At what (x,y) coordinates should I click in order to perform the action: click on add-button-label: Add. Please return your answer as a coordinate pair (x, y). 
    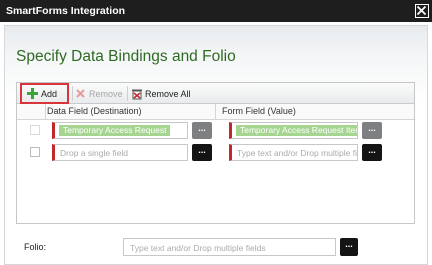
    Looking at the image, I should click on (49, 93).